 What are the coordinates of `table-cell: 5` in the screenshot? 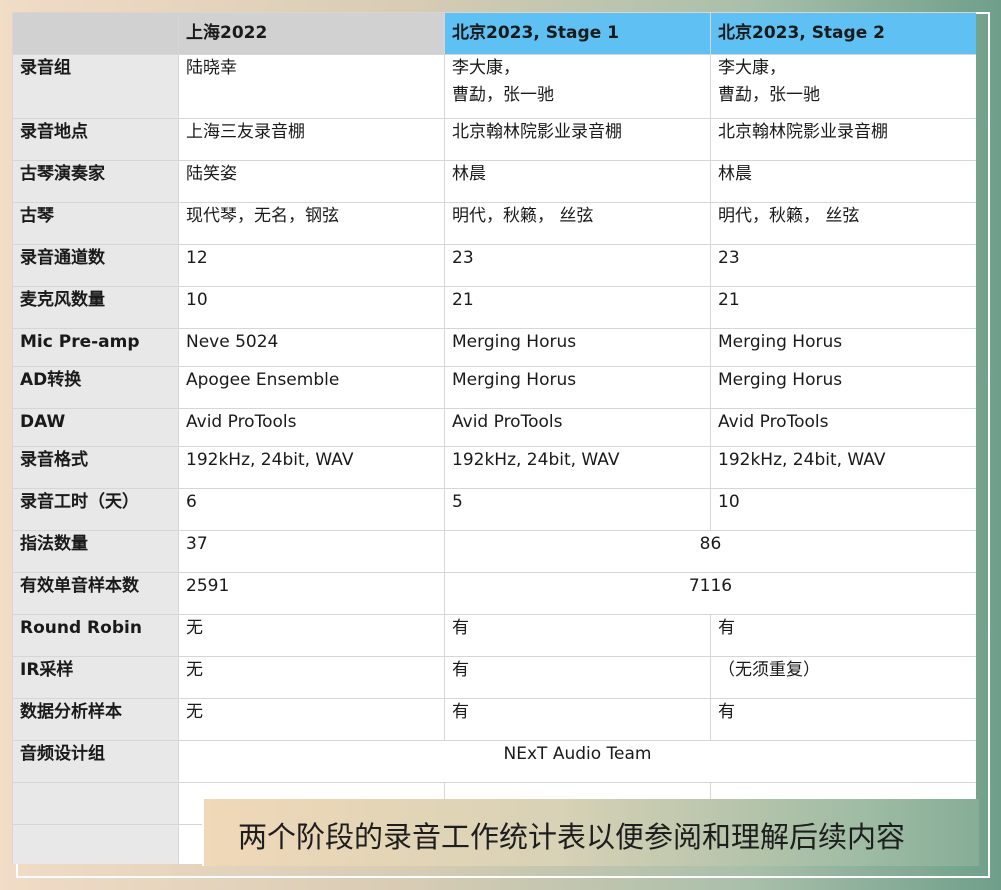 It's located at (577, 509).